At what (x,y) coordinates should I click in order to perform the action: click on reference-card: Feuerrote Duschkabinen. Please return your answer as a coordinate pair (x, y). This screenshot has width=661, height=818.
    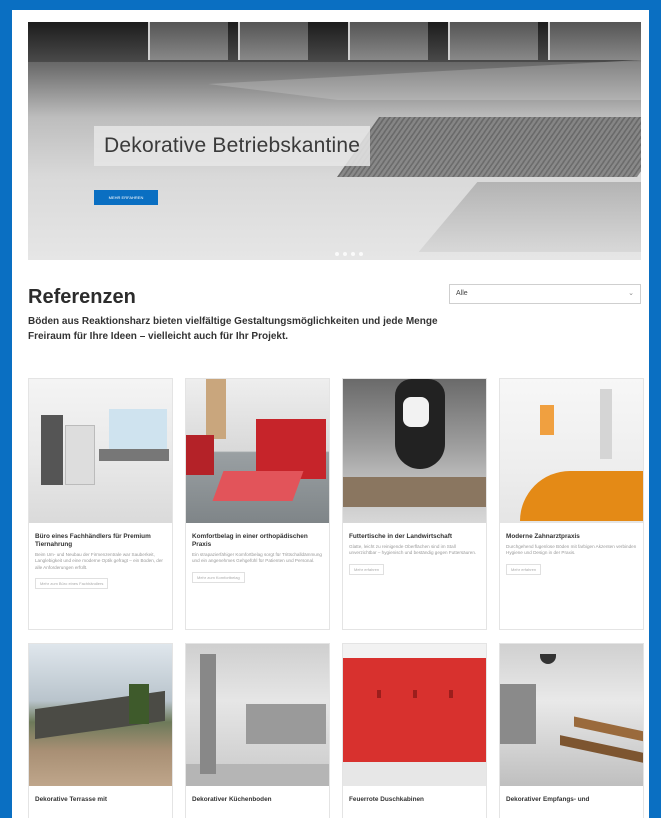
    Looking at the image, I should click on (414, 730).